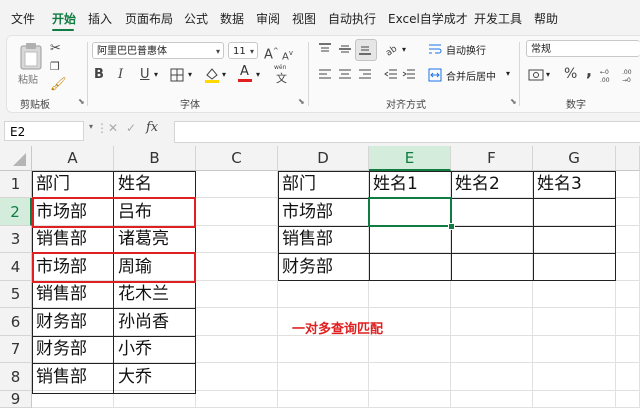 This screenshot has width=640, height=408. I want to click on cell-a9, so click(73, 399).